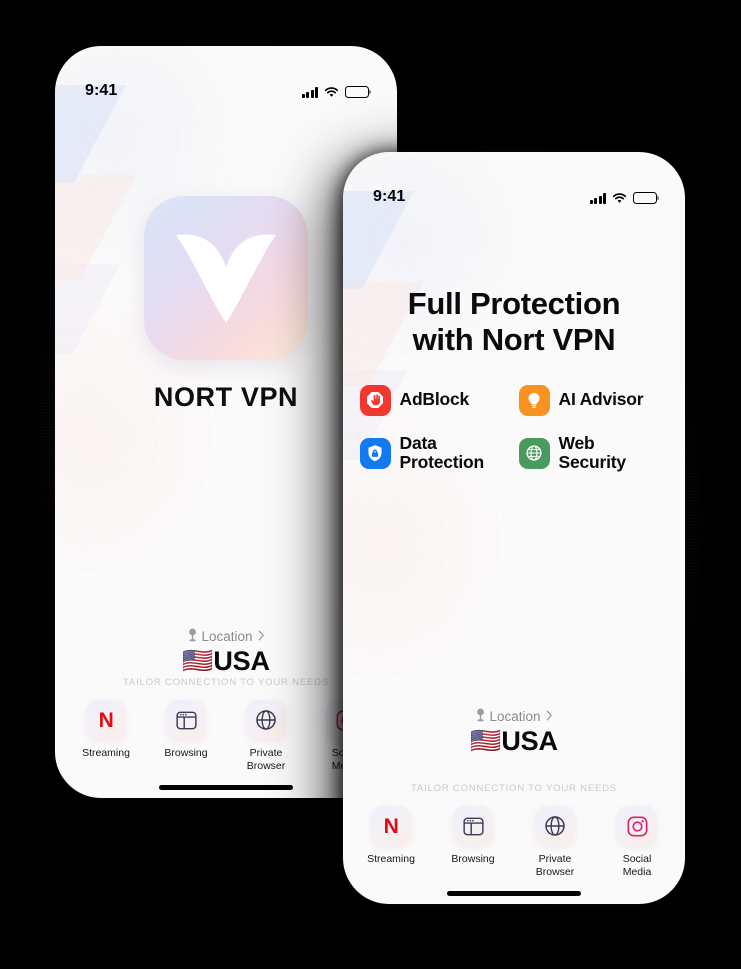 This screenshot has width=741, height=969. I want to click on feature-label: Web Security, so click(592, 452).